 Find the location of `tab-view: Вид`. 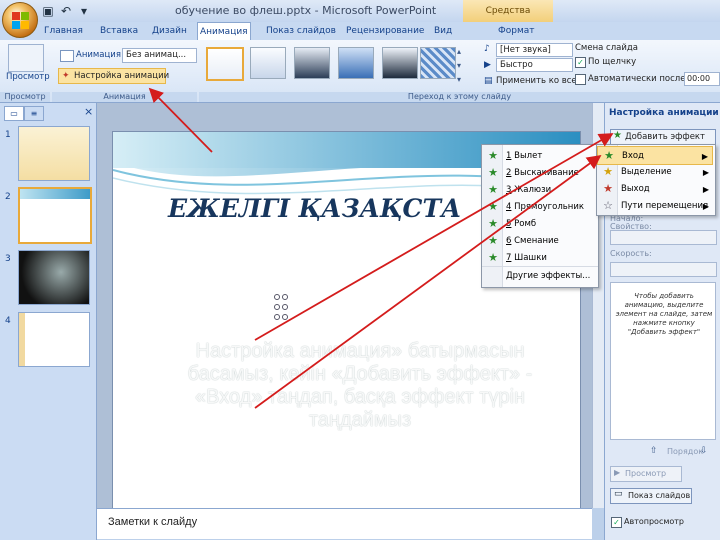

tab-view: Вид is located at coordinates (443, 31).